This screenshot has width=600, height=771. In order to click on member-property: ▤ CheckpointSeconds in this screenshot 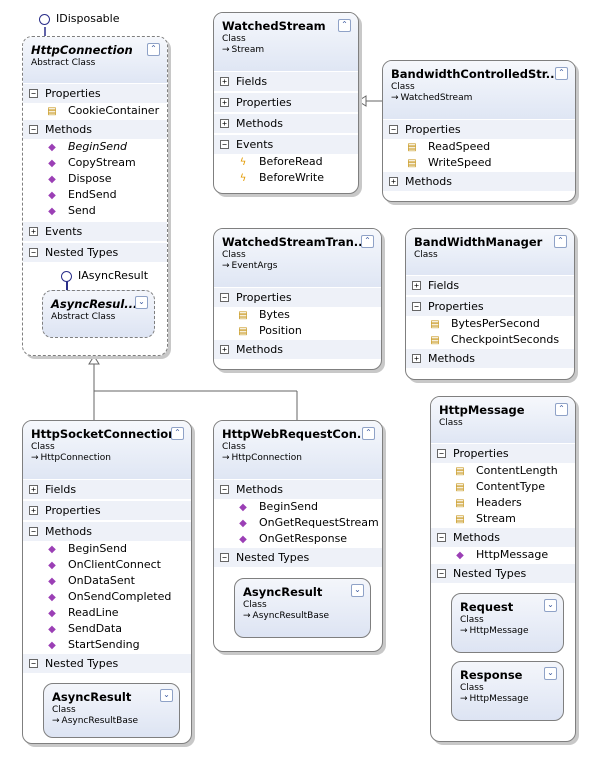, I will do `click(490, 340)`.